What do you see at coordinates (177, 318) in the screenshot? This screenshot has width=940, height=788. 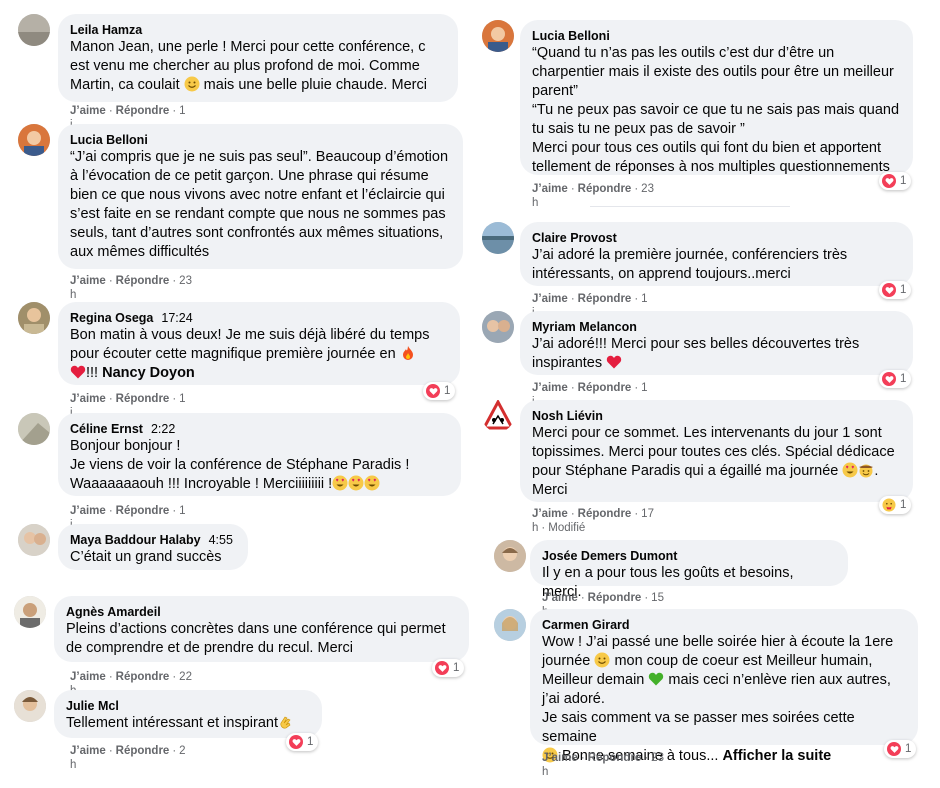 I see `comment-time: 17:24` at bounding box center [177, 318].